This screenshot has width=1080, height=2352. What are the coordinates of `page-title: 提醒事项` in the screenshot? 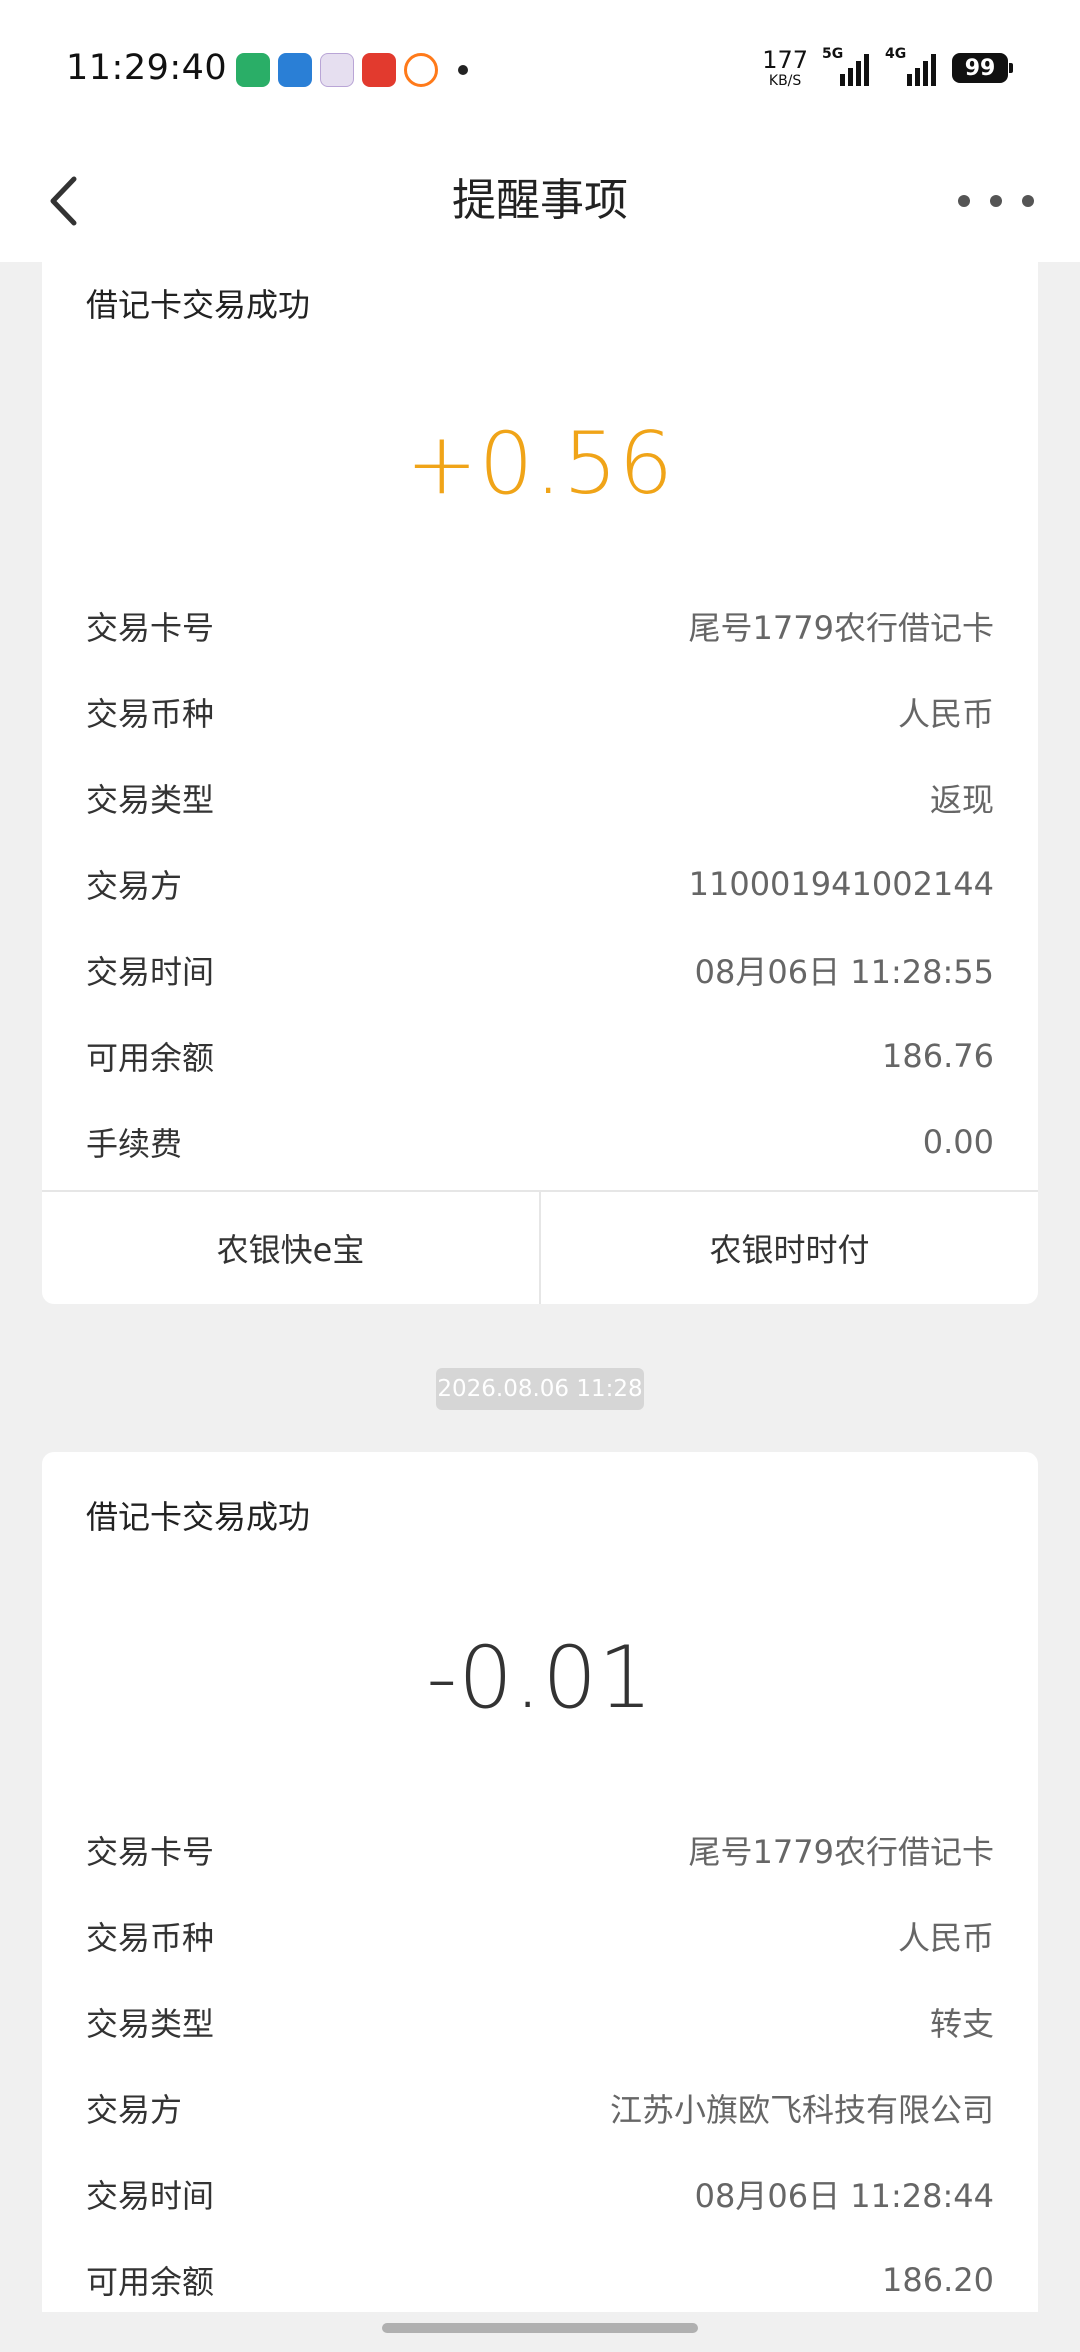 It's located at (540, 200).